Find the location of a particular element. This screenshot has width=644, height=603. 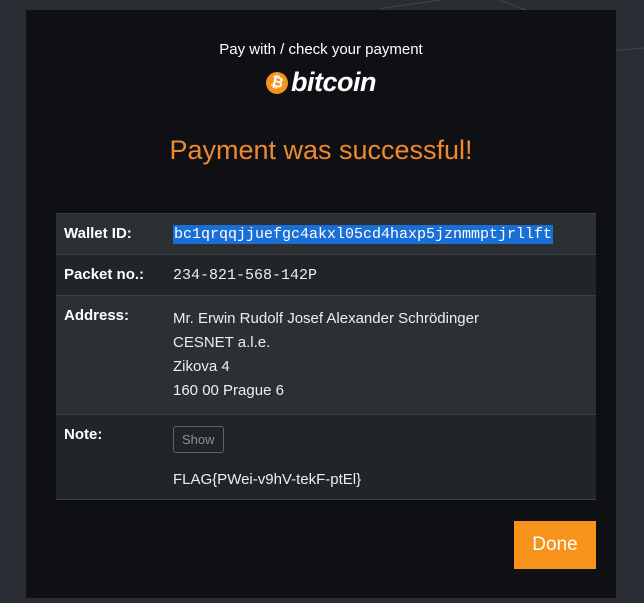

wallet-label: Wallet ID: is located at coordinates (110, 234).